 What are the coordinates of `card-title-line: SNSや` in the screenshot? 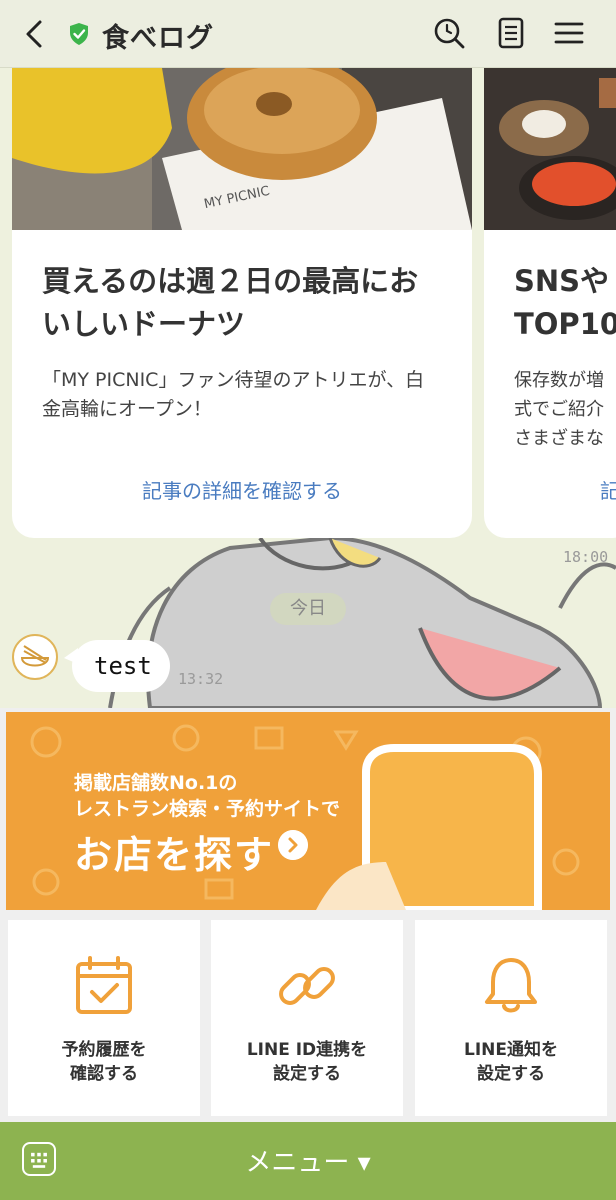 It's located at (562, 281).